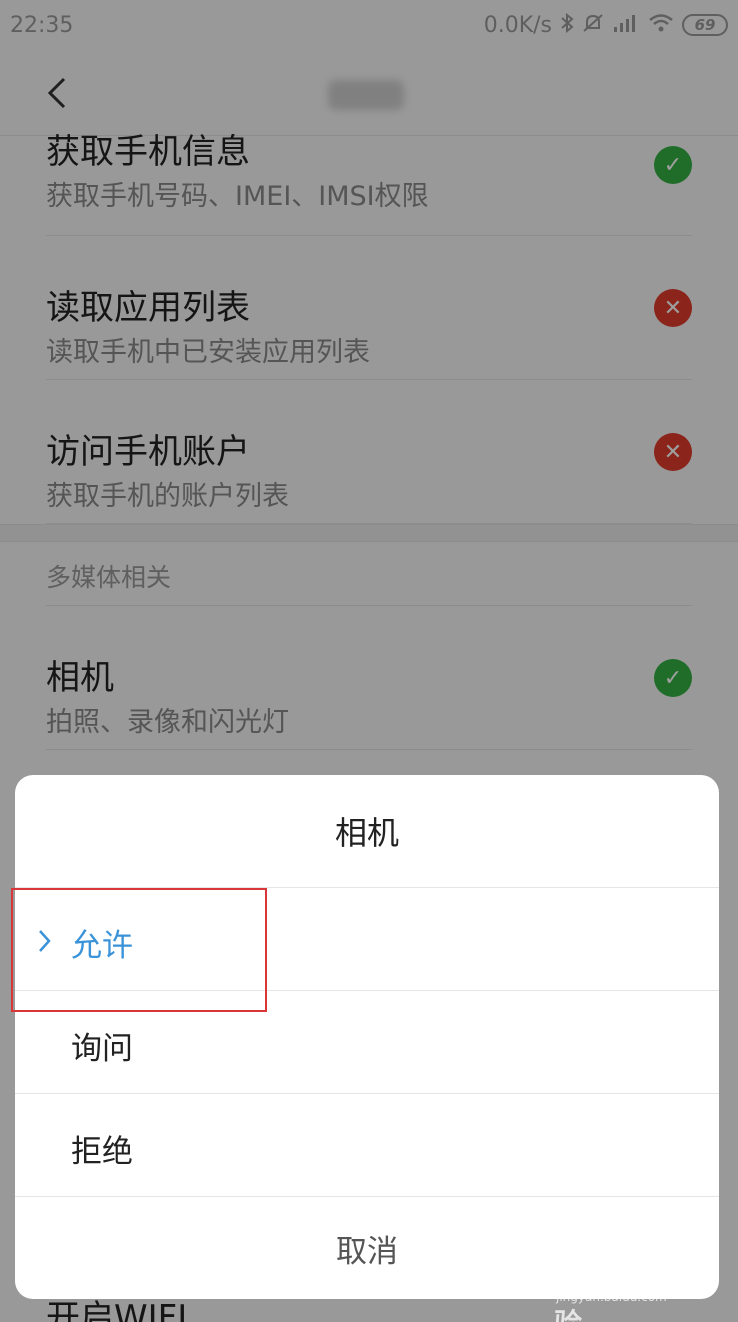 The image size is (738, 1322). I want to click on option-label: 拒绝, so click(102, 1152).